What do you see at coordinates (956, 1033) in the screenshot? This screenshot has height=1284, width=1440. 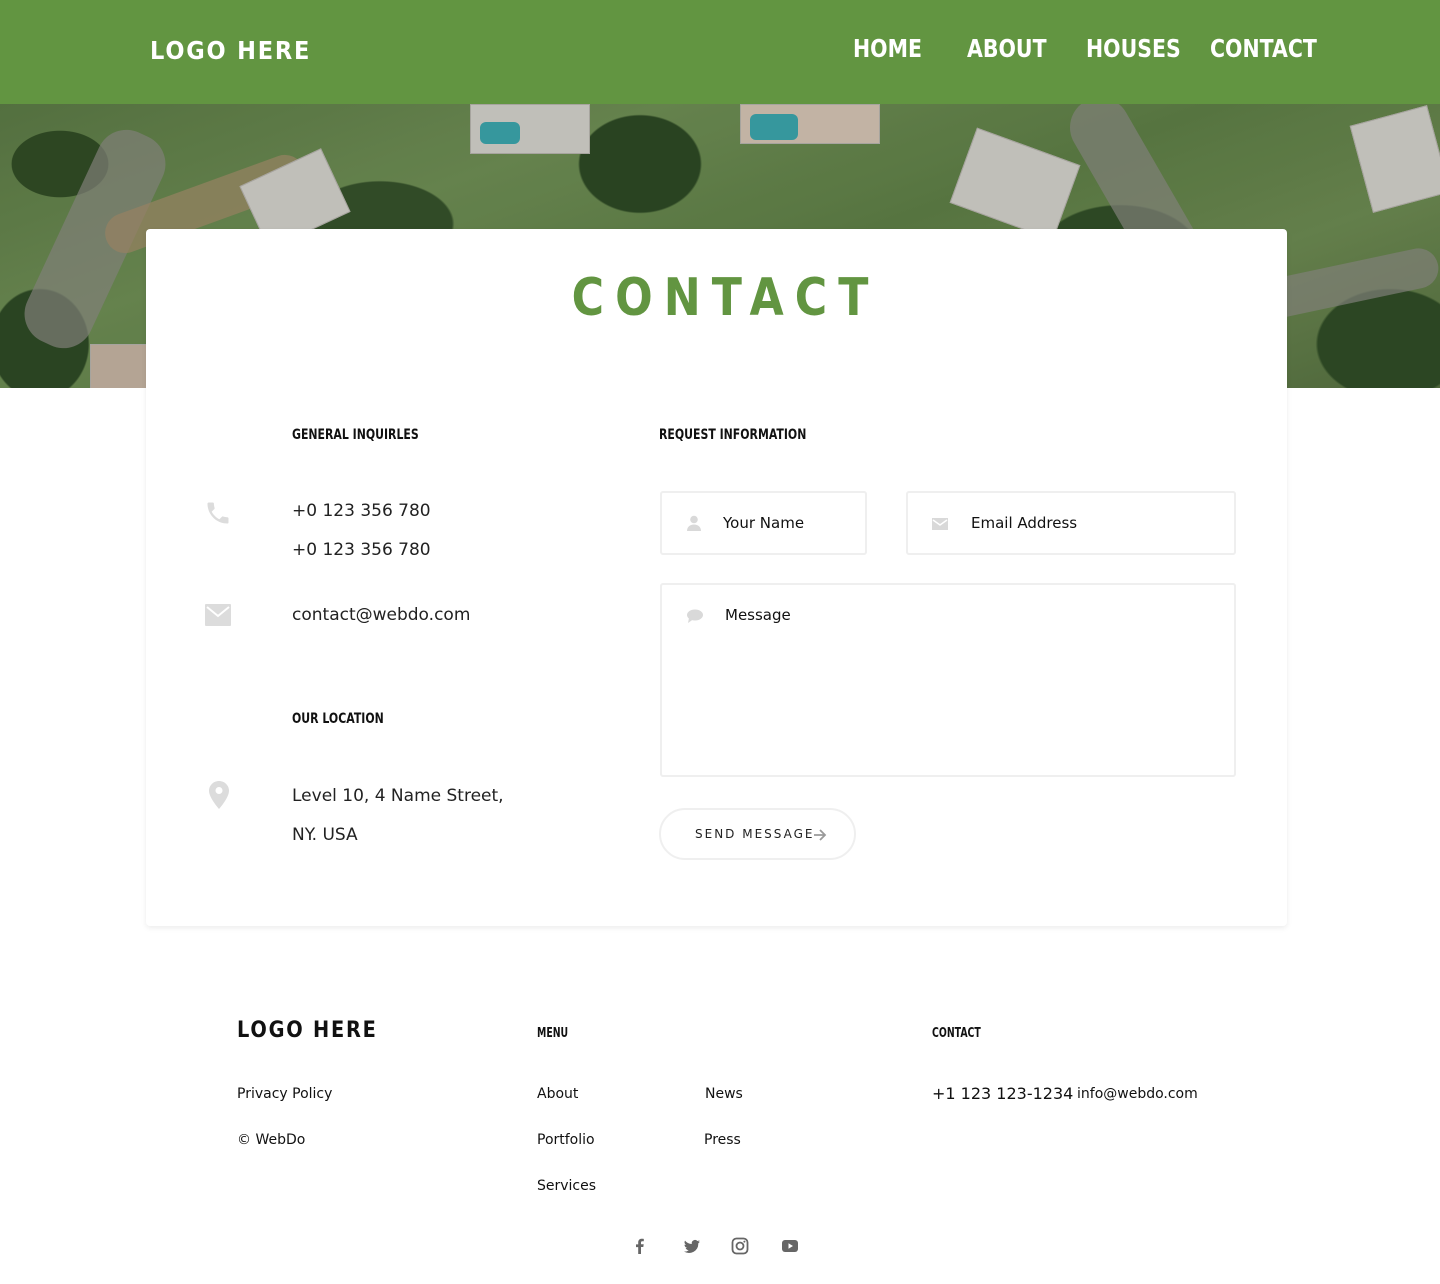 I see `footer-contact-heading: CONTACT` at bounding box center [956, 1033].